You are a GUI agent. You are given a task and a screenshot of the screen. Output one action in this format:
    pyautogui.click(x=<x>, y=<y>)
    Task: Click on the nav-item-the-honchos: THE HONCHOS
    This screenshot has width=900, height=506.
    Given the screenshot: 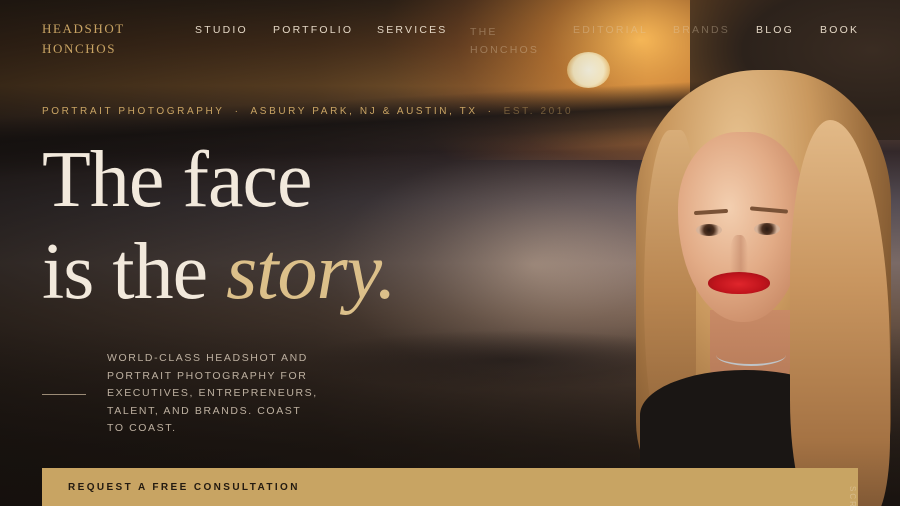 What is the action you would take?
    pyautogui.click(x=510, y=41)
    